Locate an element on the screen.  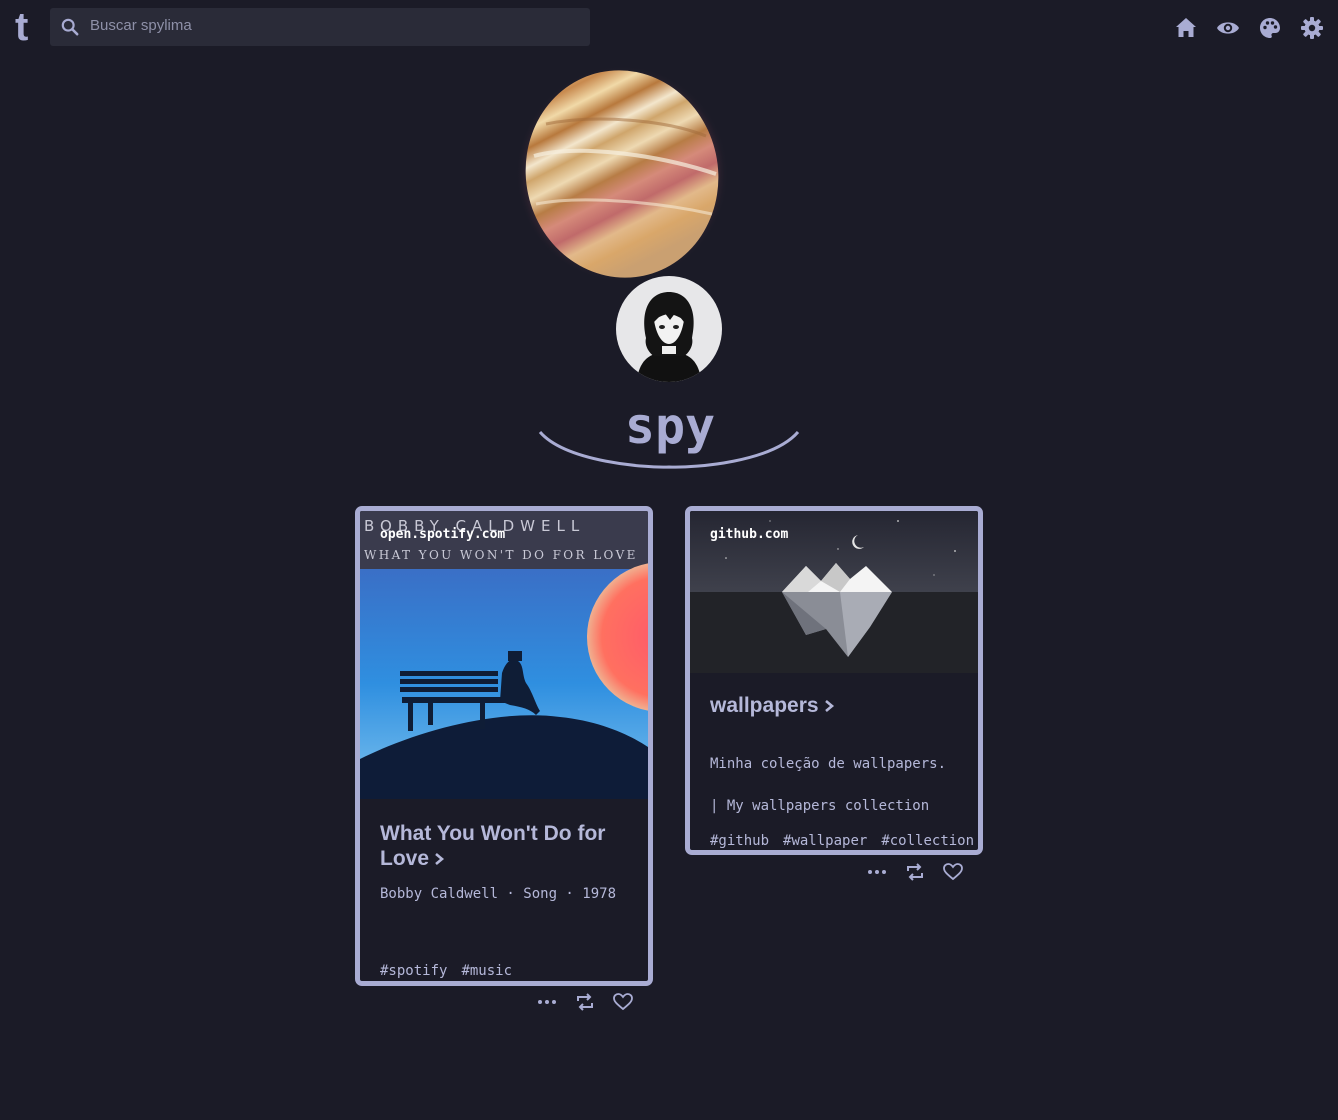
post-tags: #github #wallpaper #collection is located at coordinates (842, 841).